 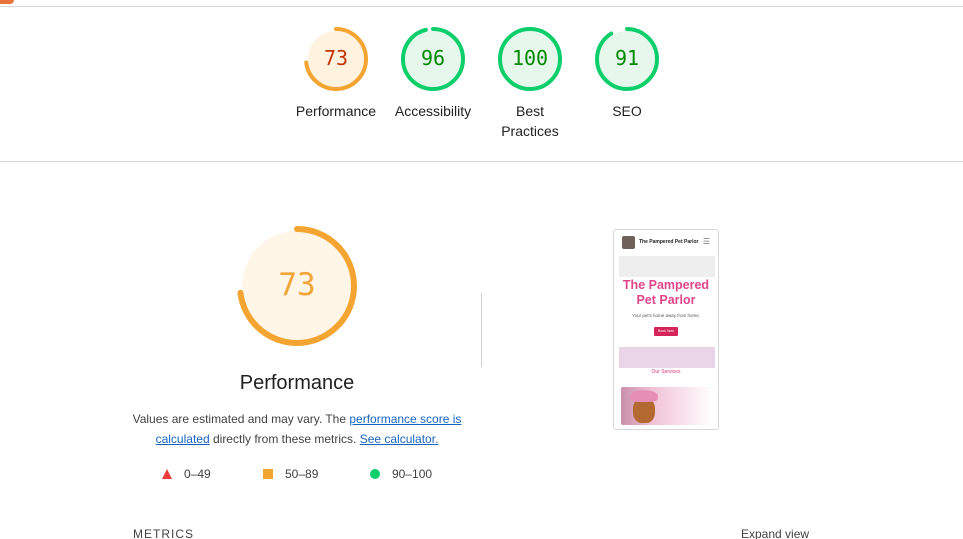 I want to click on hamburger-icon: ☰, so click(x=706, y=241).